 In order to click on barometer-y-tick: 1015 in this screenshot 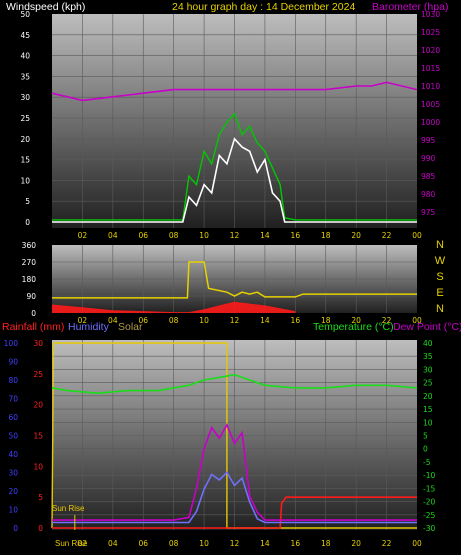, I will do `click(430, 68)`.